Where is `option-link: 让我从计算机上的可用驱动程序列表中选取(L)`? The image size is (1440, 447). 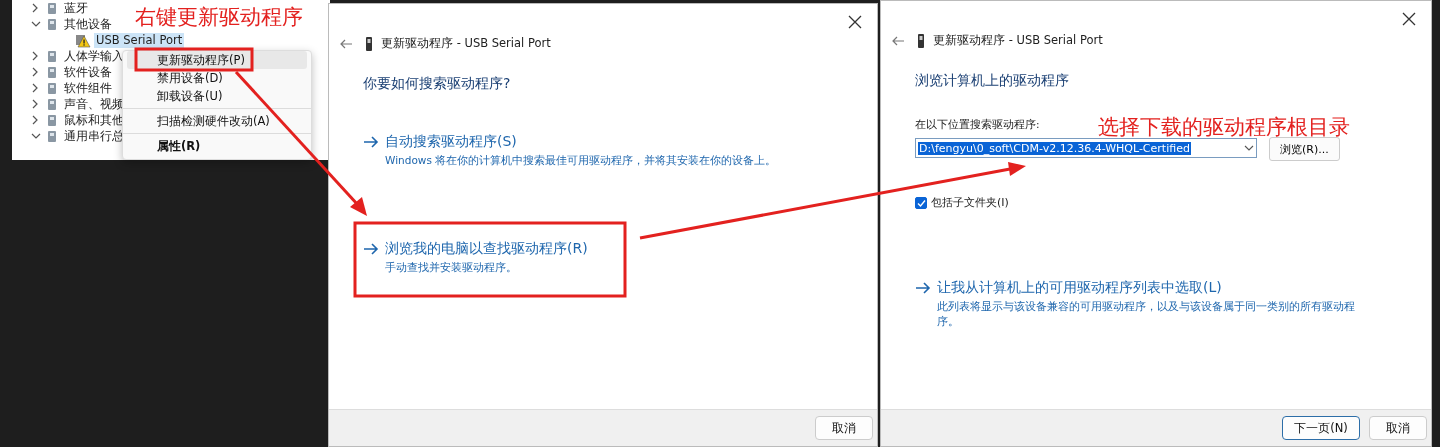
option-link: 让我从计算机上的可用驱动程序列表中选取(L) is located at coordinates (1152, 288).